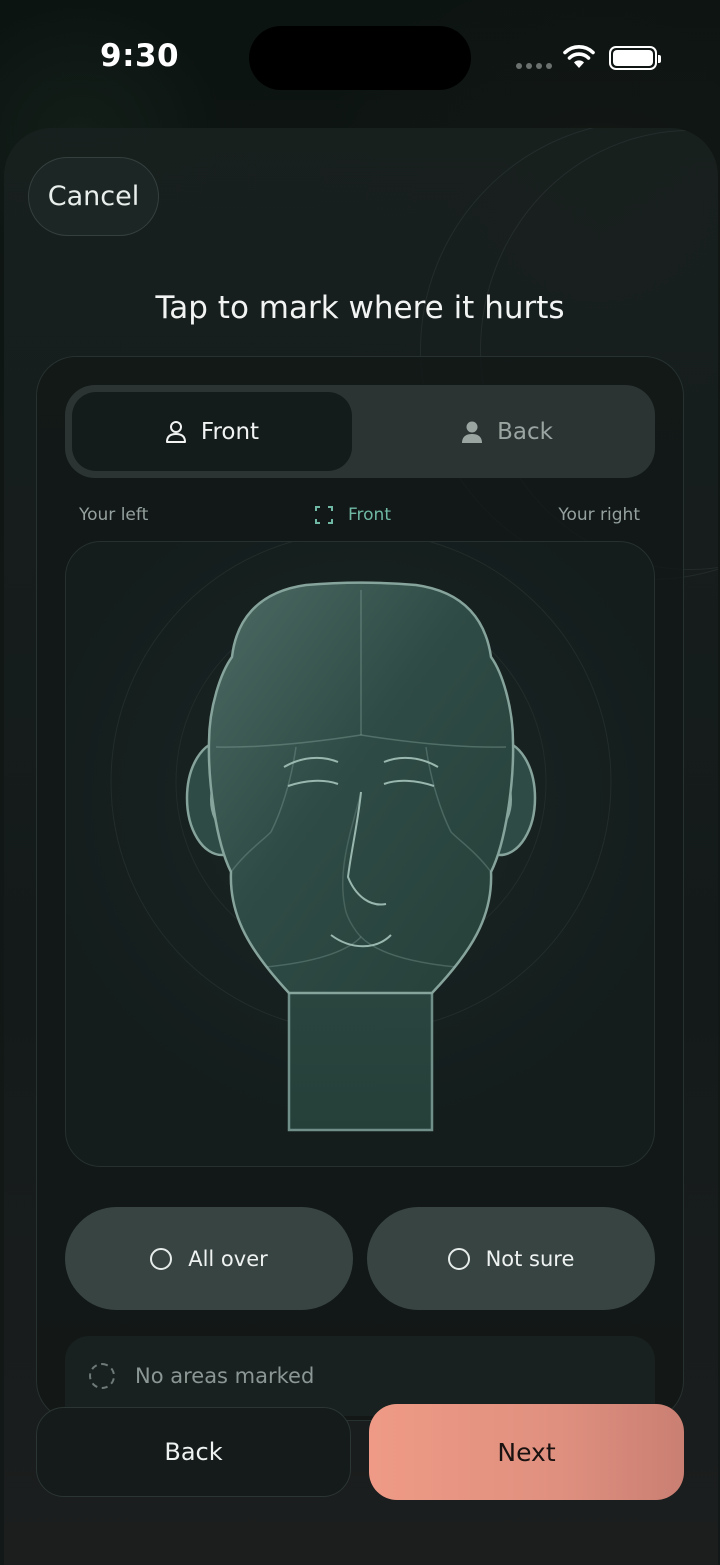 This screenshot has width=720, height=1565. I want to click on dashed-circle-icon, so click(102, 1376).